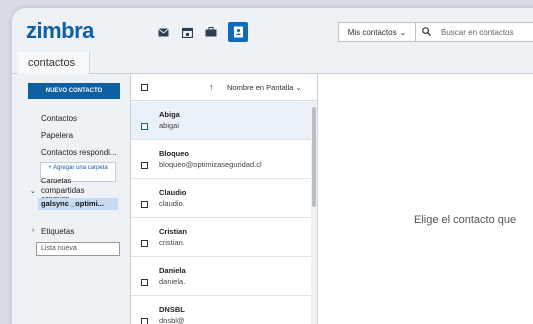 The width and height of the screenshot is (533, 324). What do you see at coordinates (169, 114) in the screenshot?
I see `contact-name: Abiga` at bounding box center [169, 114].